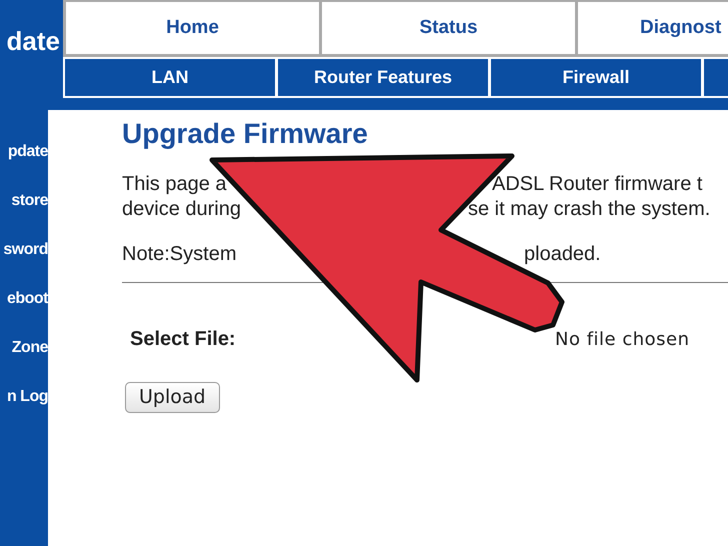 The width and height of the screenshot is (728, 546). I want to click on sub-nav-tab: Firewall, so click(596, 77).